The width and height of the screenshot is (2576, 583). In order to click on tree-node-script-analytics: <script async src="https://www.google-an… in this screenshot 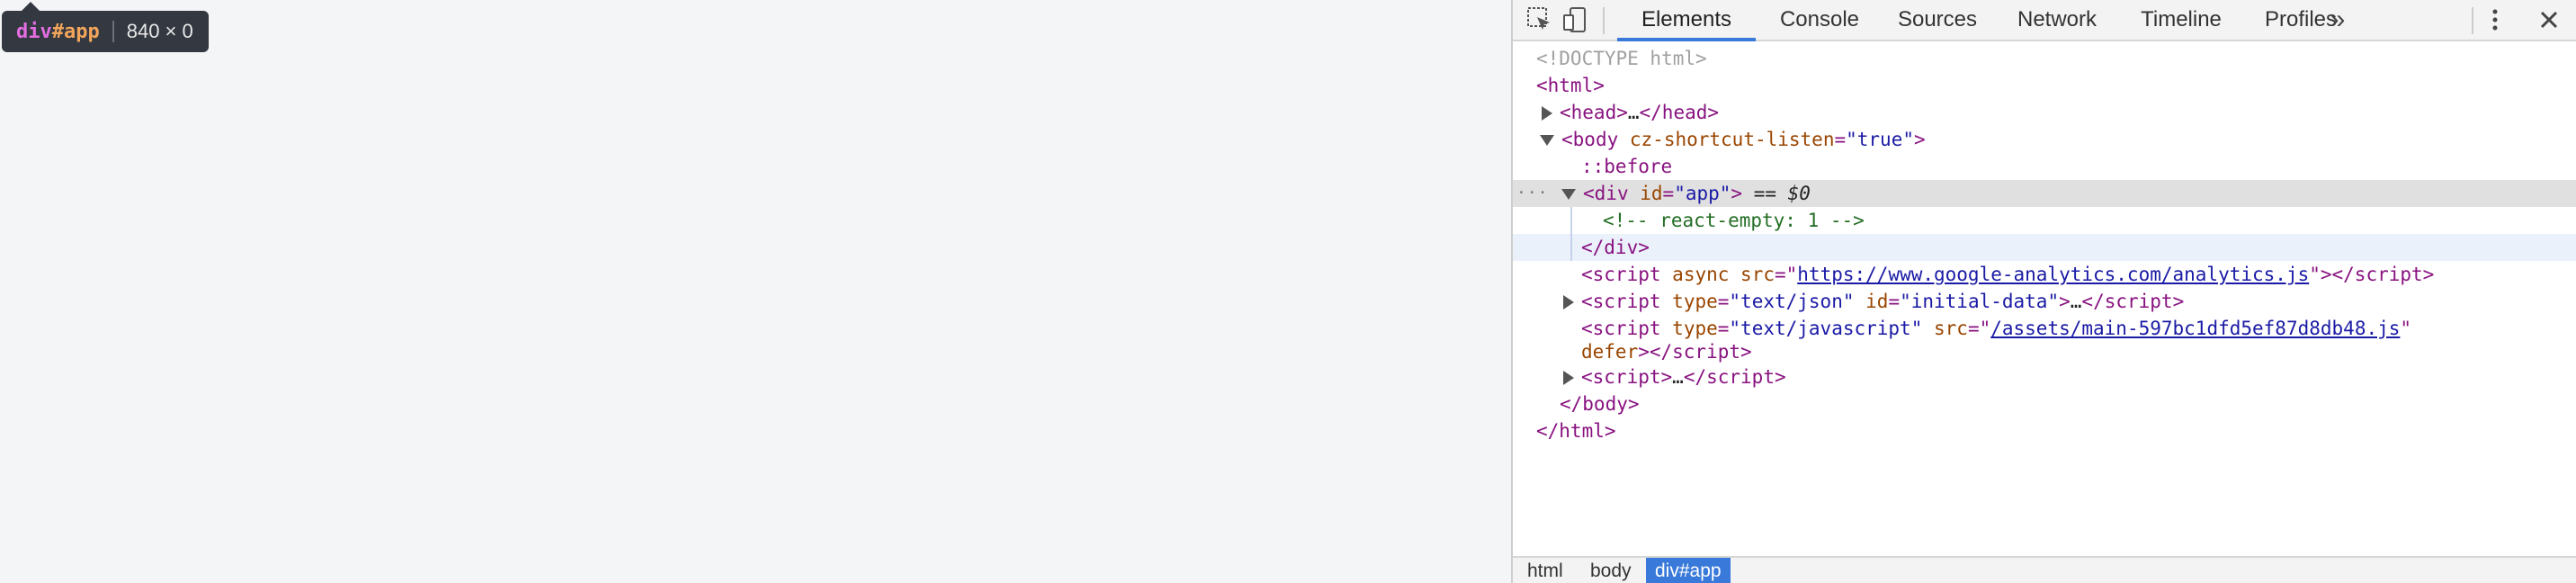, I will do `click(2044, 275)`.